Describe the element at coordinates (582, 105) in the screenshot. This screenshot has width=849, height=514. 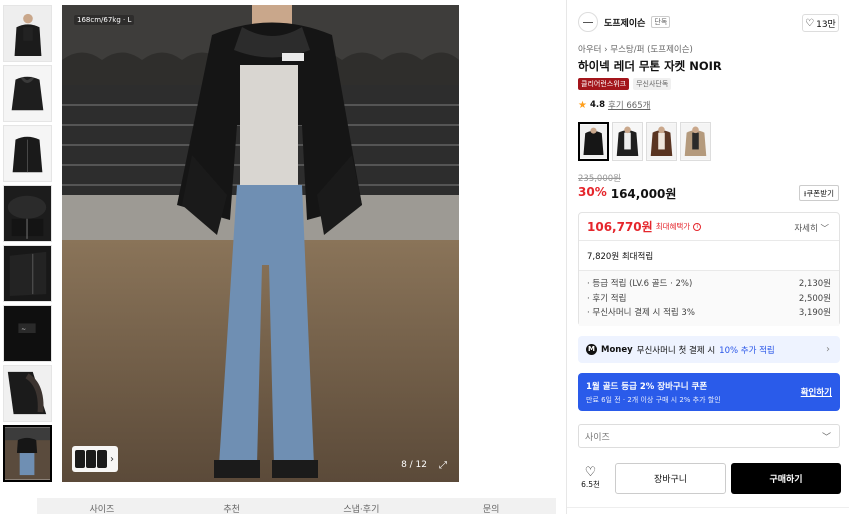
I see `star-icon: ★` at that location.